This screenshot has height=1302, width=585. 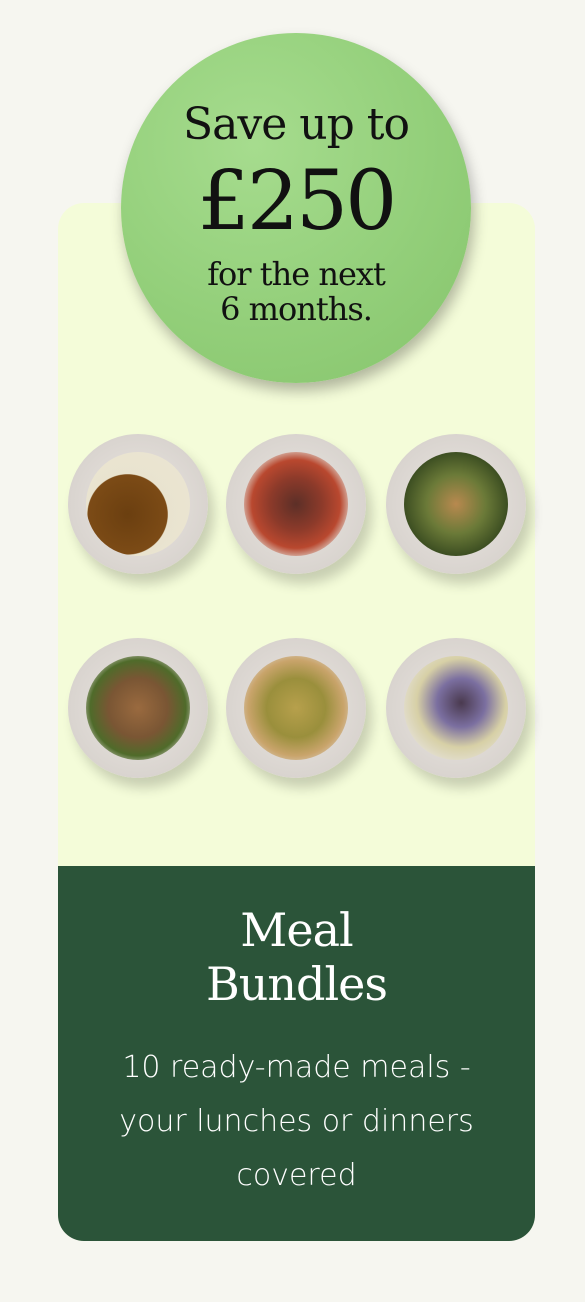 I want to click on bundle-title-line-2: Bundles, so click(x=296, y=984).